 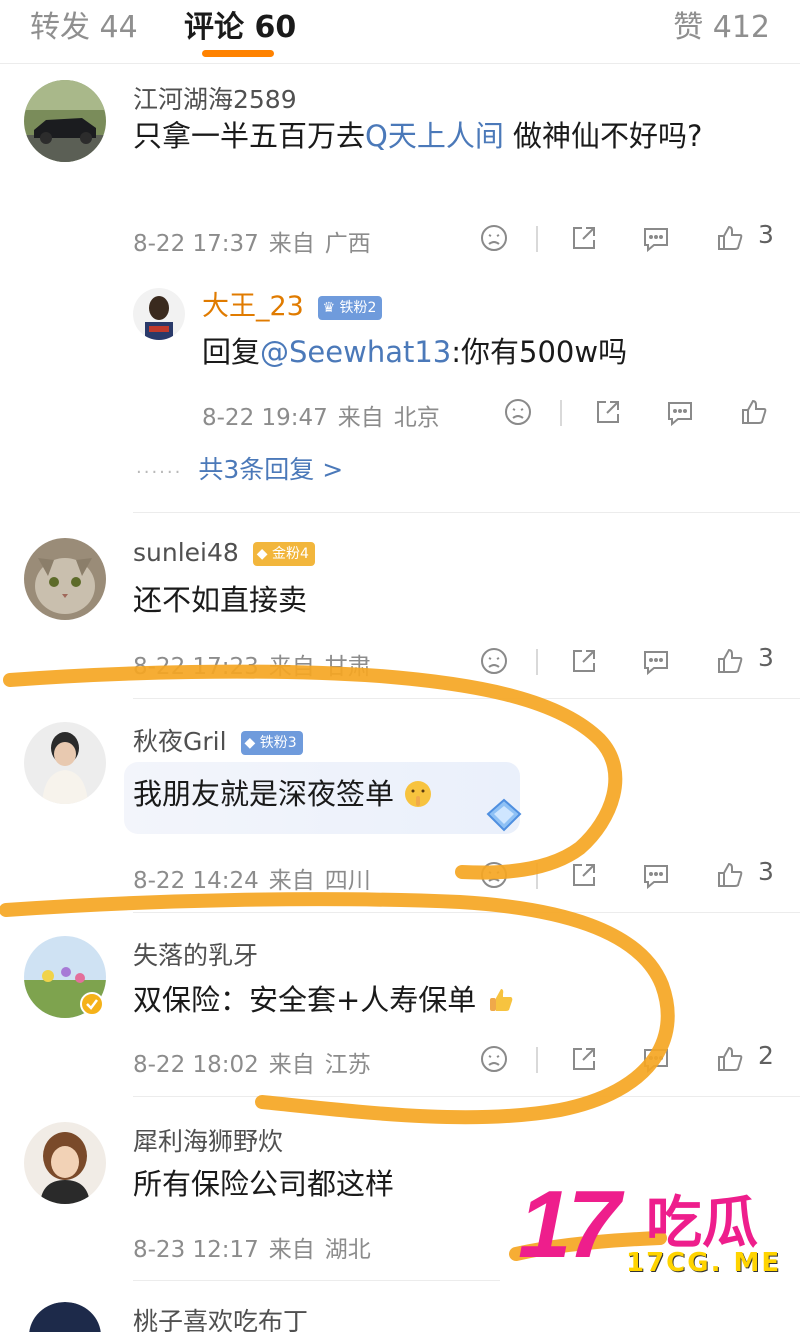 I want to click on tab-comments: 评论 60, so click(x=240, y=24).